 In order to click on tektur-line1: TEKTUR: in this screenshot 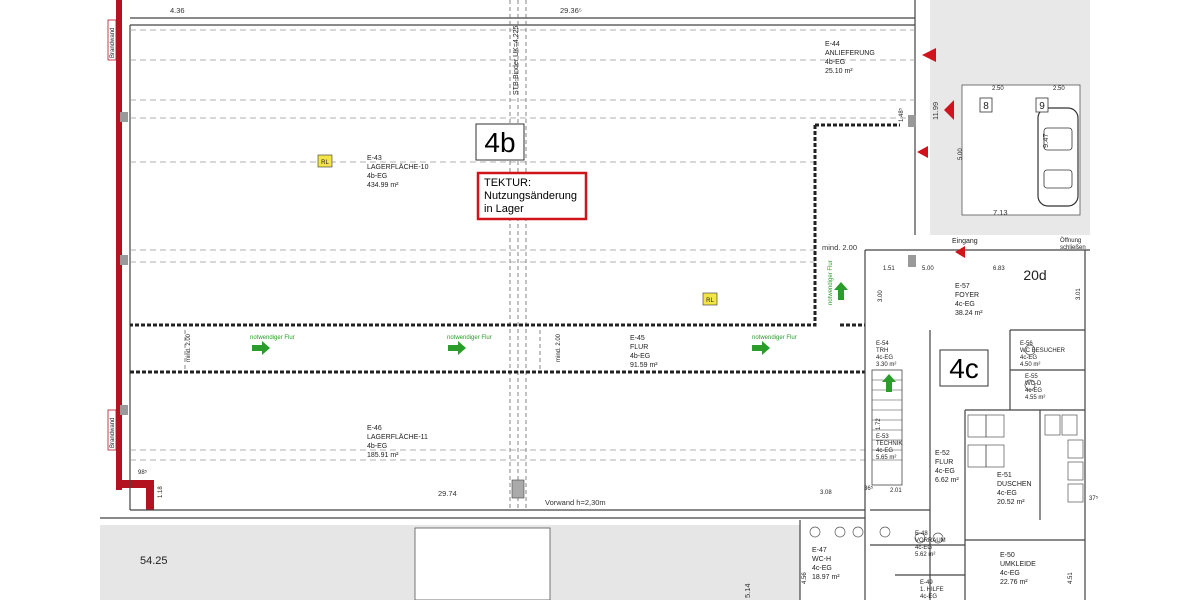, I will do `click(507, 183)`.